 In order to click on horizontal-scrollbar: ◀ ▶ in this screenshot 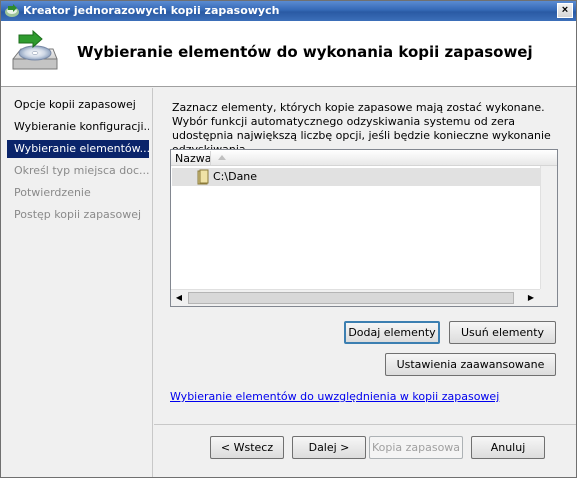, I will do `click(364, 297)`.